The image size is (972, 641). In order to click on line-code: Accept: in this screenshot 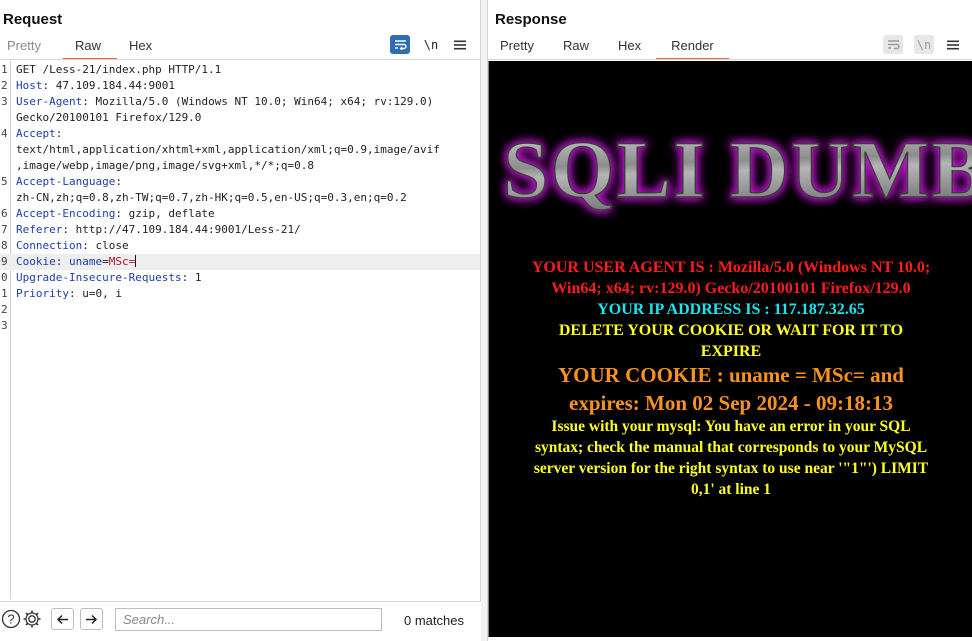, I will do `click(39, 134)`.